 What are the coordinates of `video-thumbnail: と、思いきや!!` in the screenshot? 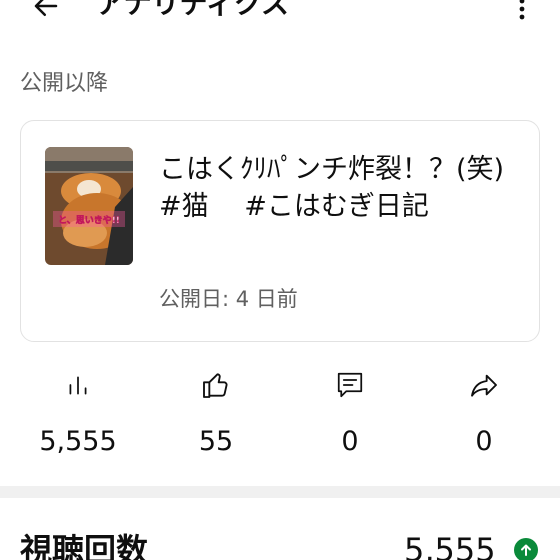 It's located at (89, 206).